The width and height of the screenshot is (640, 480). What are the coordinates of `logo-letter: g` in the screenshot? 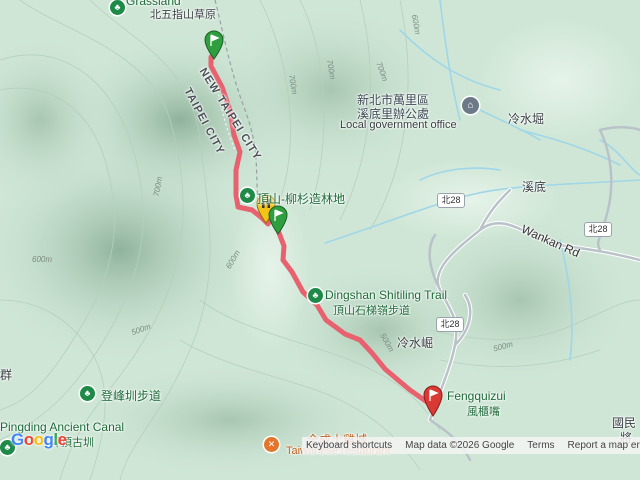 It's located at (48, 439).